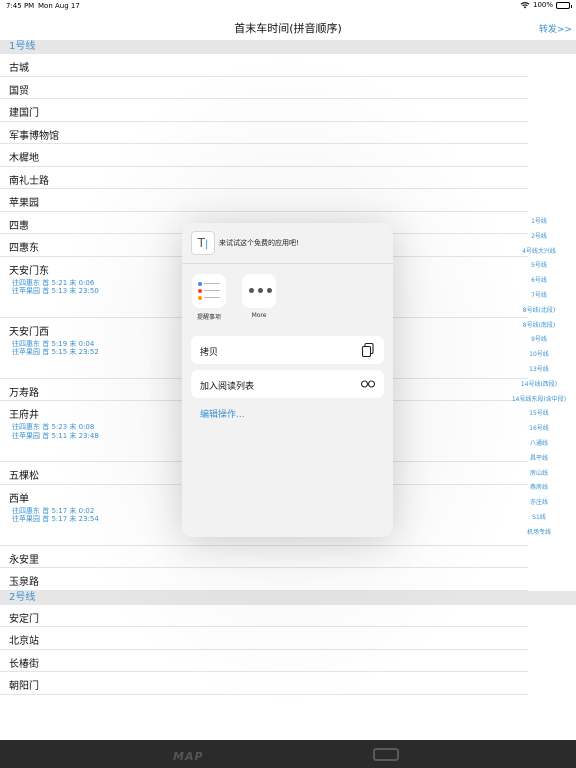 The width and height of the screenshot is (576, 768). What do you see at coordinates (264, 661) in the screenshot?
I see `station-row: 长椿街` at bounding box center [264, 661].